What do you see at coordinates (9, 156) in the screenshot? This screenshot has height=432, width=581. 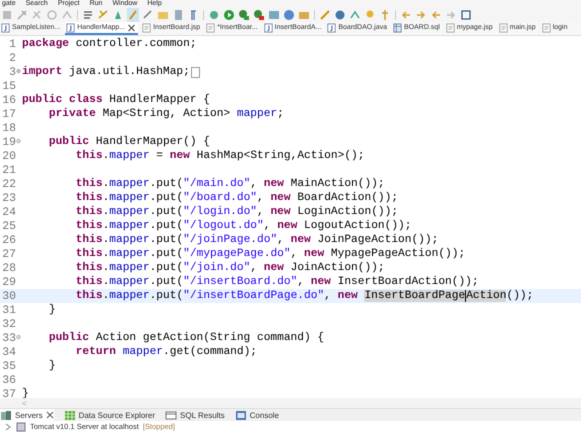 I see `line-number: 20` at bounding box center [9, 156].